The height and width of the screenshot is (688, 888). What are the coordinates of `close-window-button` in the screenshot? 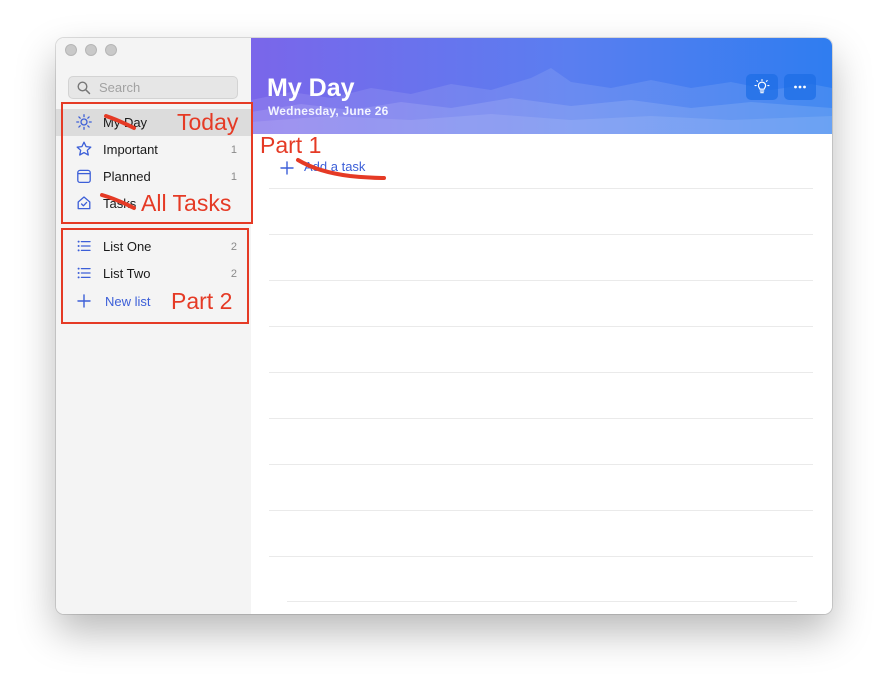 It's located at (71, 50).